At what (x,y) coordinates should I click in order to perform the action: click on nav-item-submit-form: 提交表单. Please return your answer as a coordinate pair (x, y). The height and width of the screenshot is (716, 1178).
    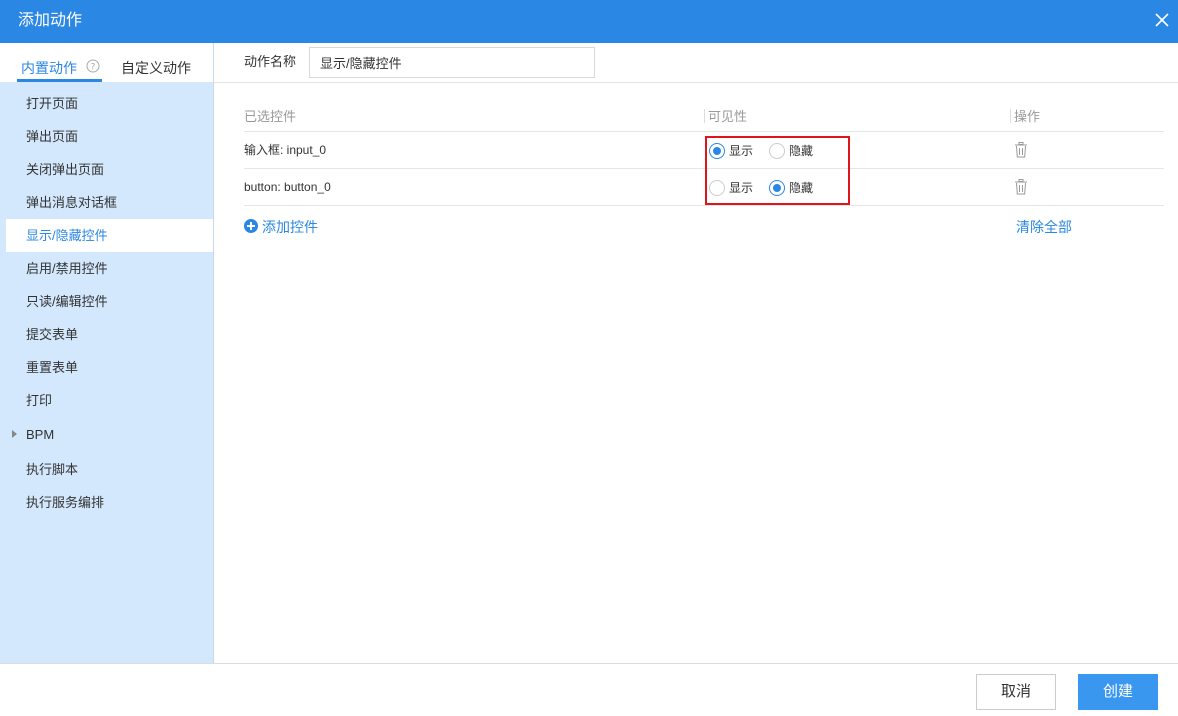
    Looking at the image, I should click on (106, 334).